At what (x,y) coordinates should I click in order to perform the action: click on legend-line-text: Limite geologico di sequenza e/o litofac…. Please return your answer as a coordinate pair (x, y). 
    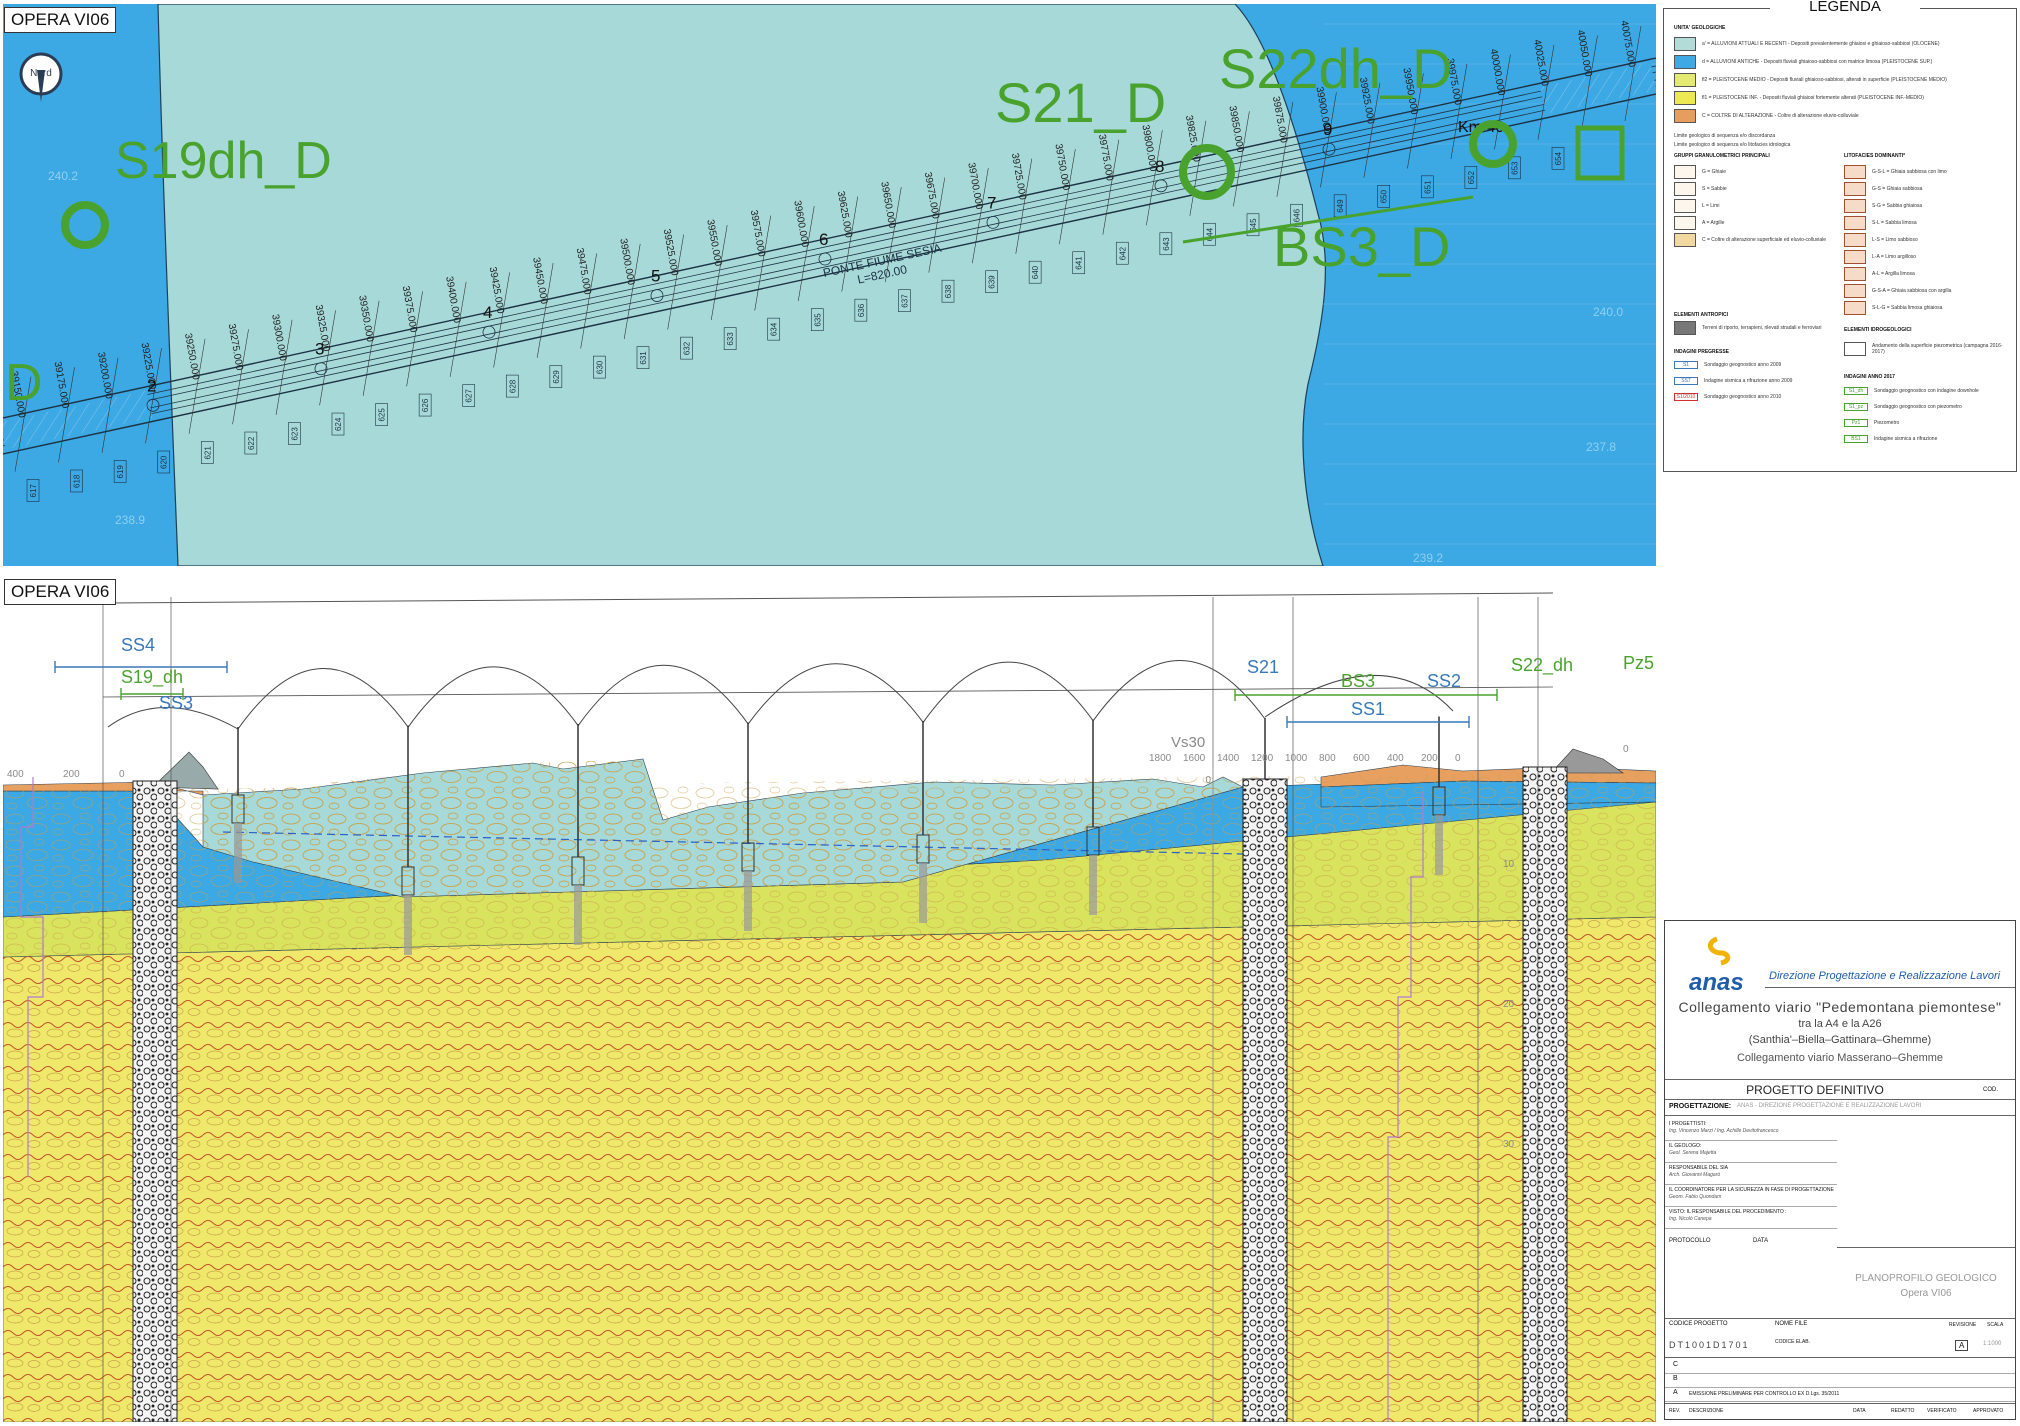
    Looking at the image, I should click on (1732, 145).